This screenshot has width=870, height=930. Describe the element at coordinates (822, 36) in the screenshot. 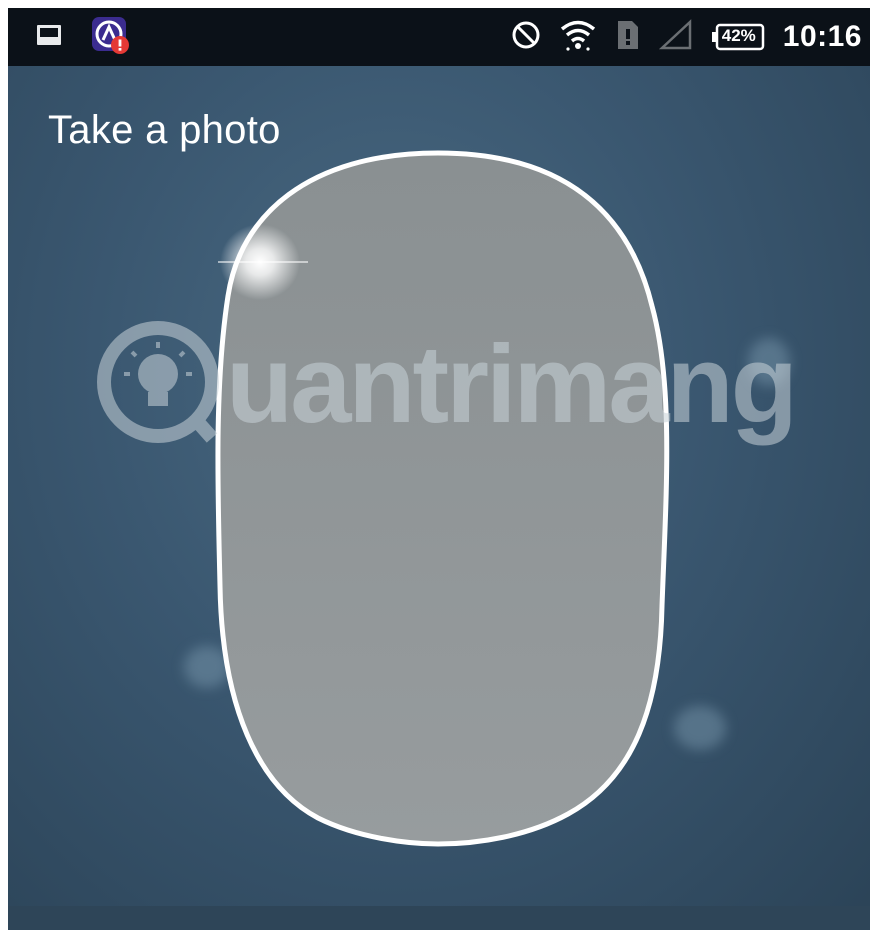

I see `clock: 10:16` at that location.